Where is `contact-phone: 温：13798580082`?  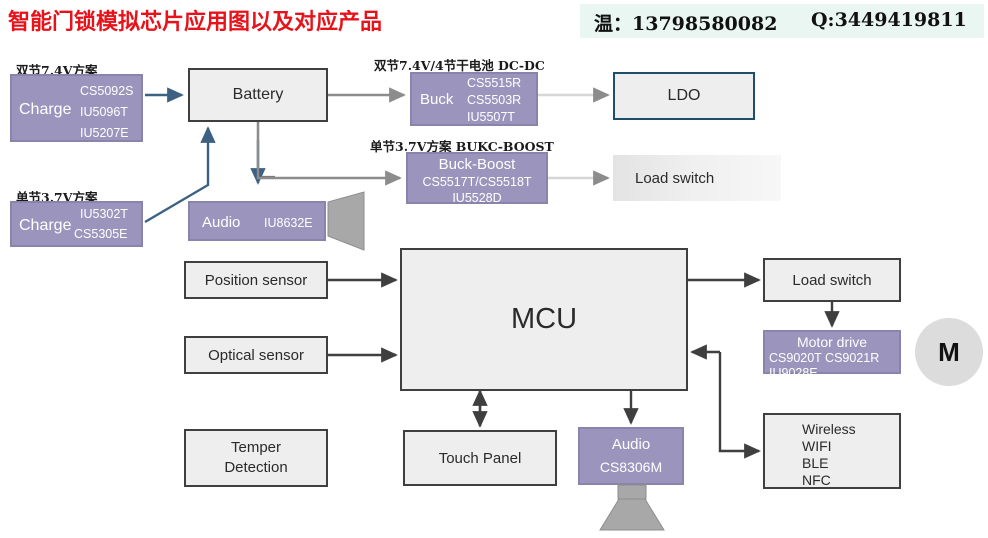
contact-phone: 温：13798580082 is located at coordinates (686, 24).